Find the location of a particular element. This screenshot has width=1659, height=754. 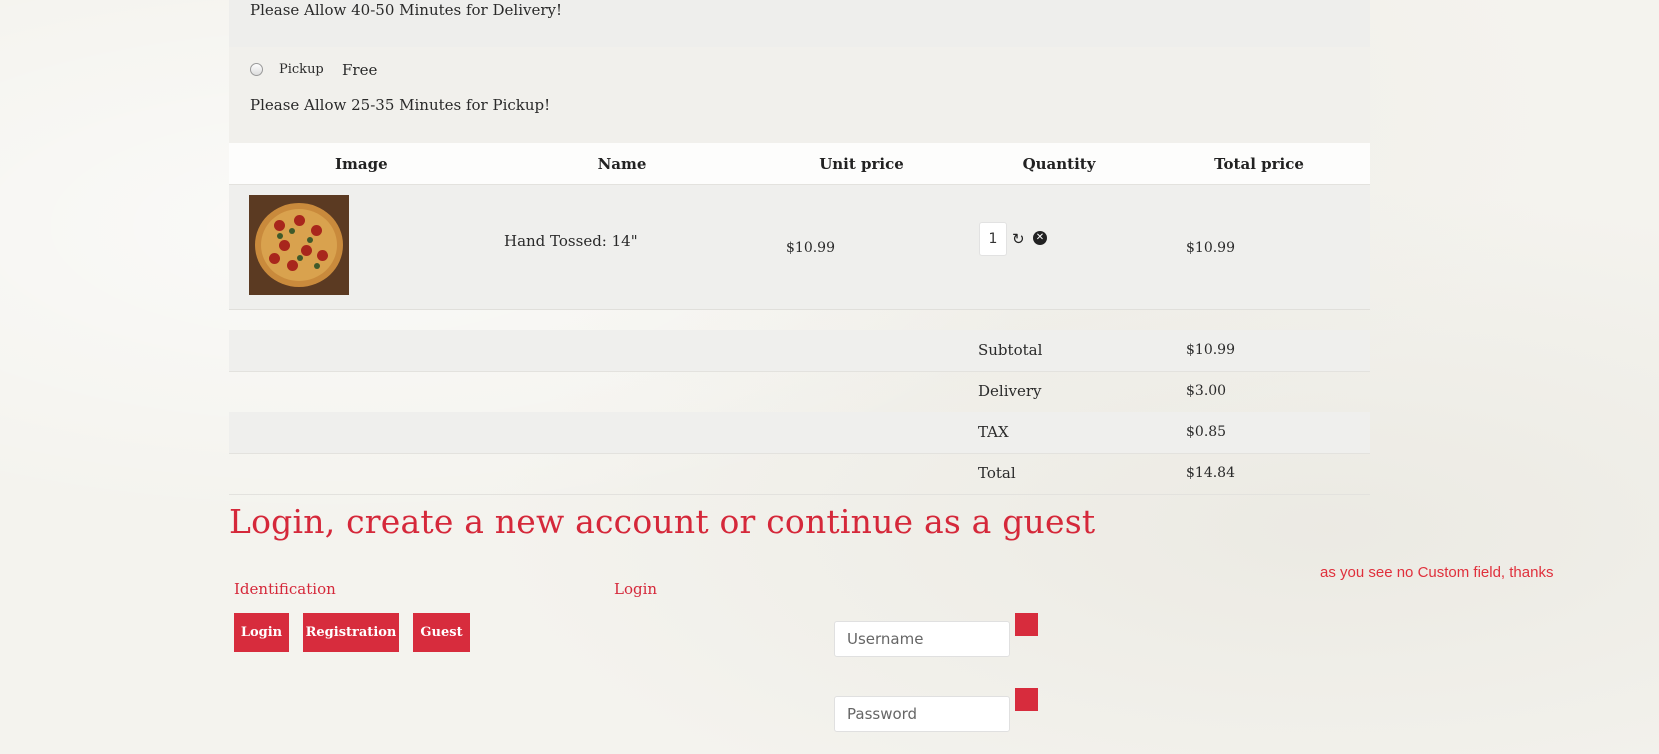

table-row: Hand Tossed: 14" $10.99 1 ↻ ✕ $10.99 is located at coordinates (799, 247).